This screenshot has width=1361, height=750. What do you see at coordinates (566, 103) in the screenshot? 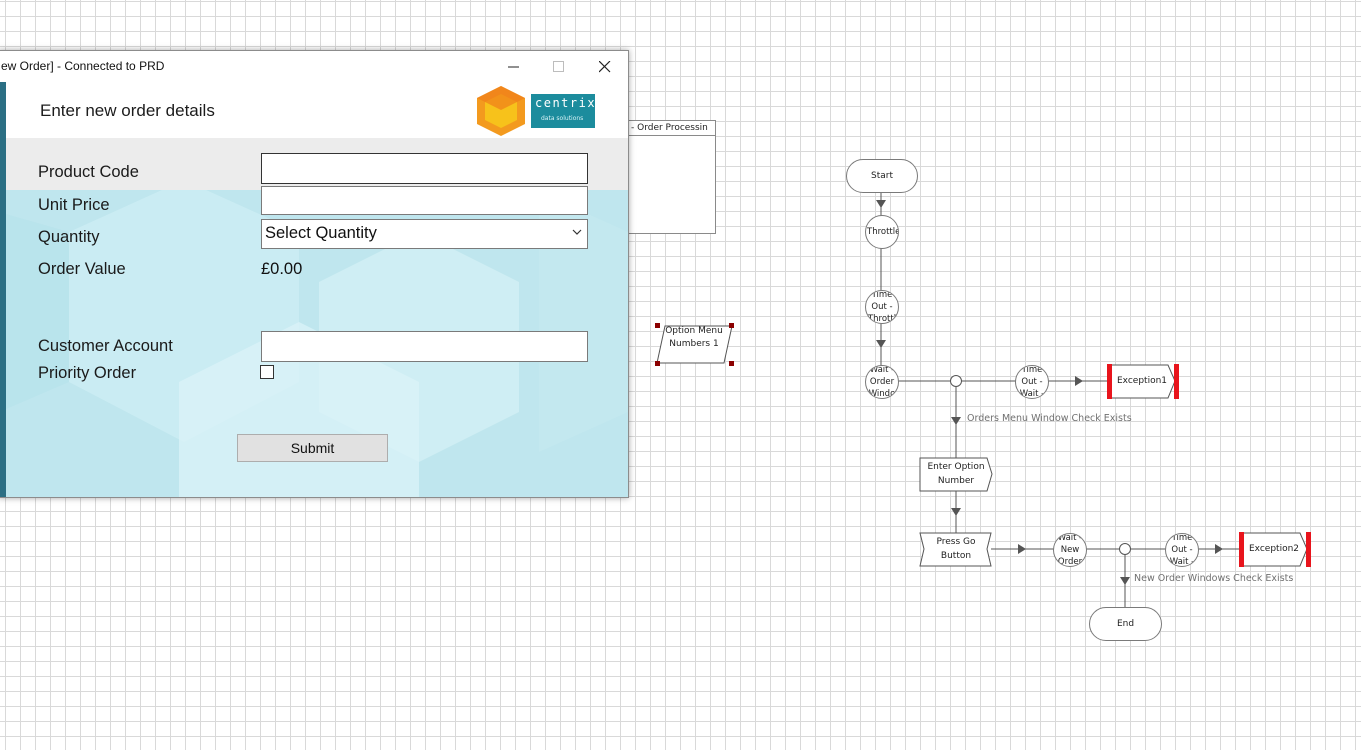
I see `logo-word: centrix` at bounding box center [566, 103].